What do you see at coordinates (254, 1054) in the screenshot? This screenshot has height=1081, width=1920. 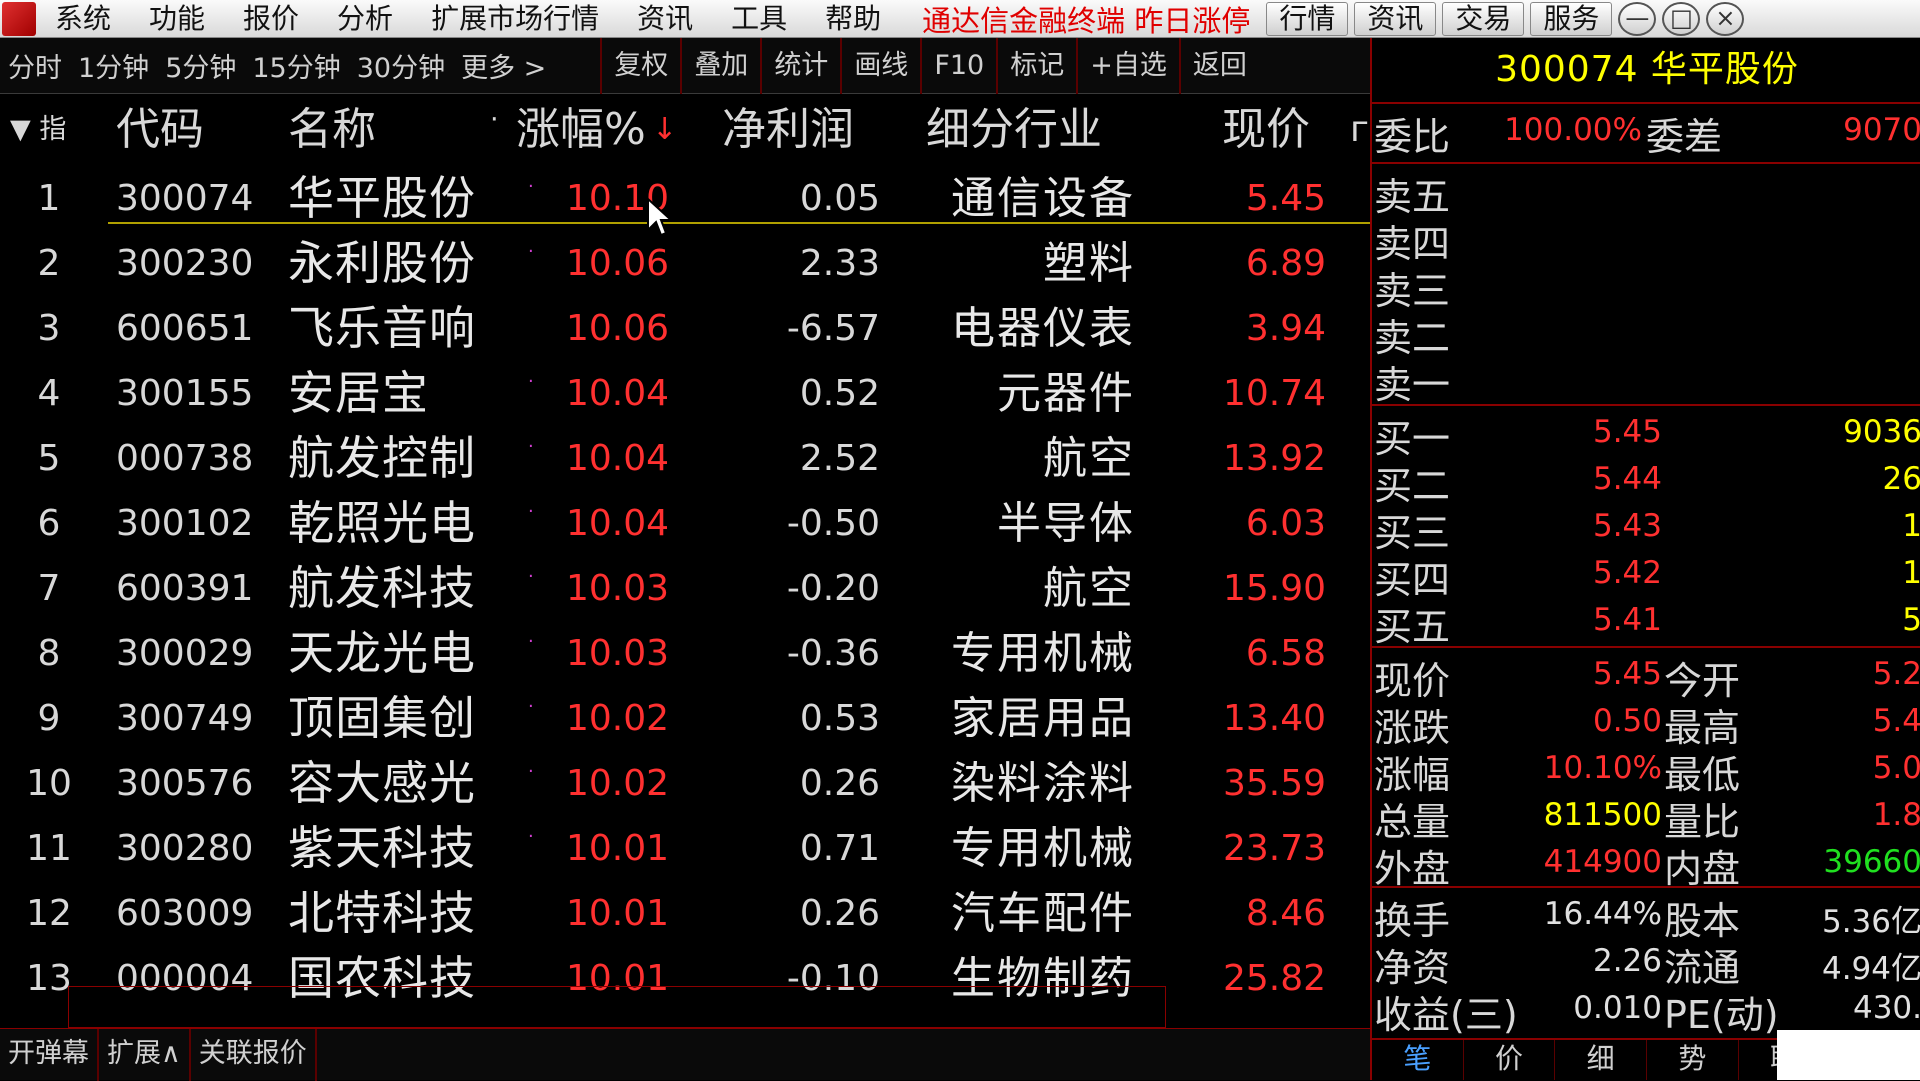 I see `related-quote-button: 关联报价` at bounding box center [254, 1054].